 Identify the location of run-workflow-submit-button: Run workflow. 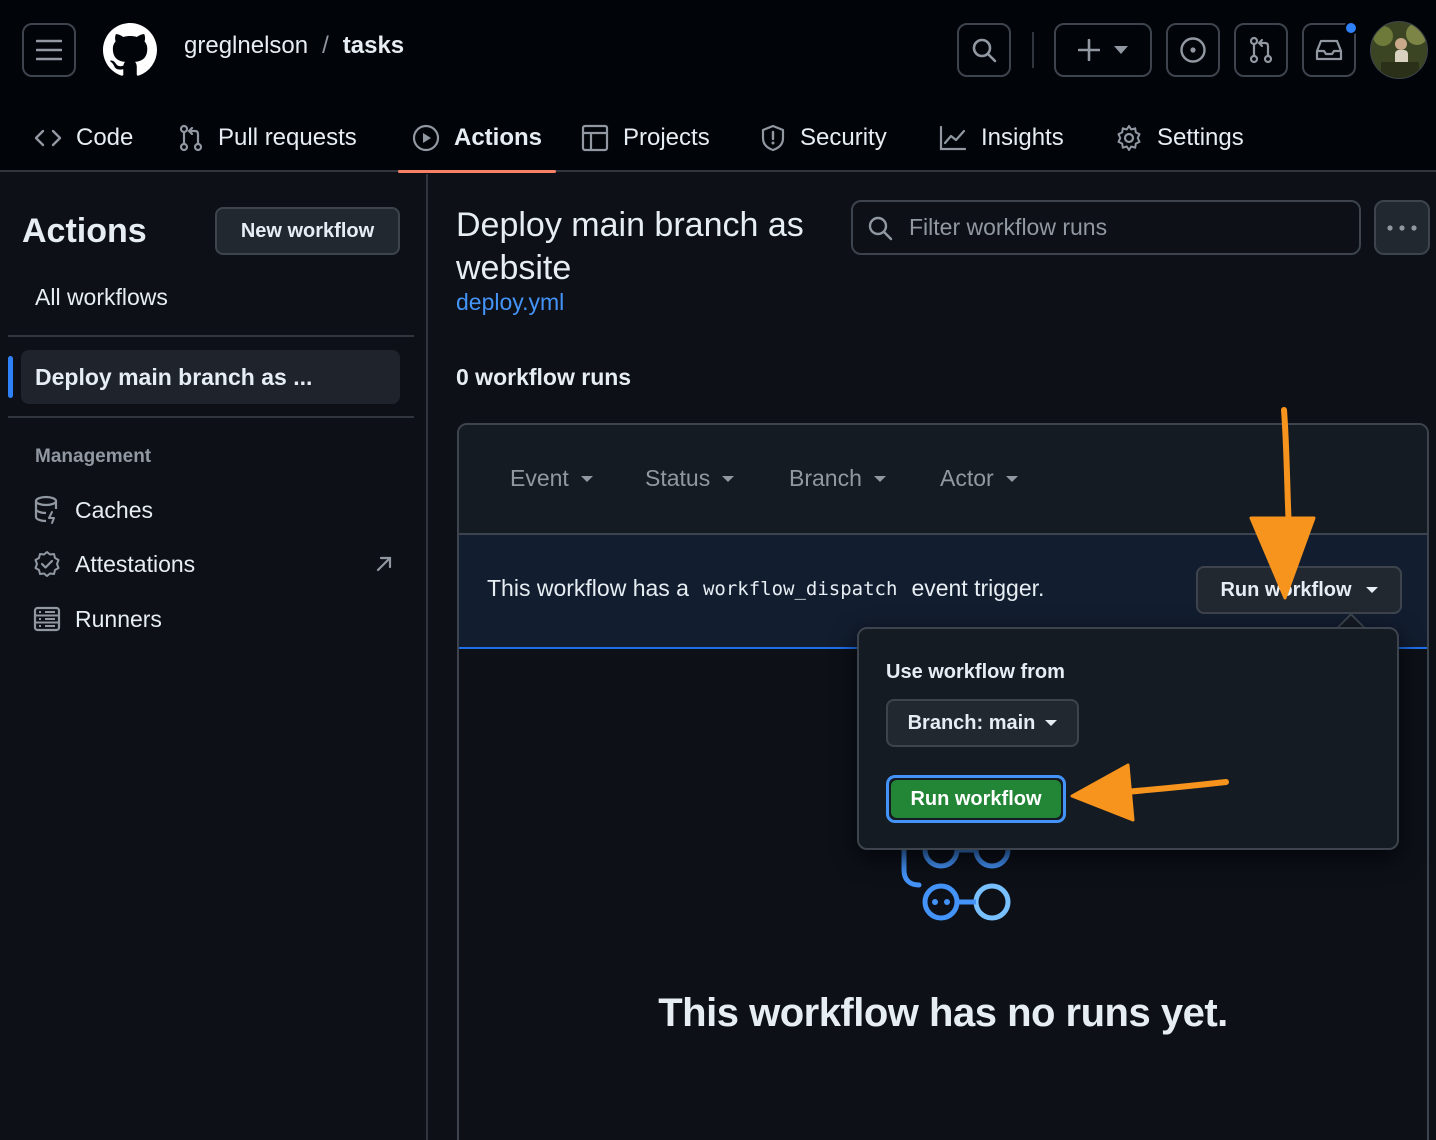
(976, 799).